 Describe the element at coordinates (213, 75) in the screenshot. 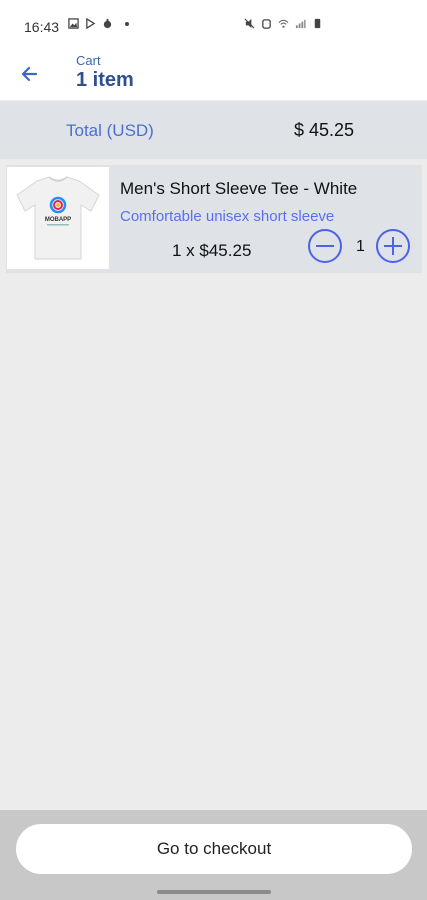

I see `app-header: Cart 1 item` at that location.